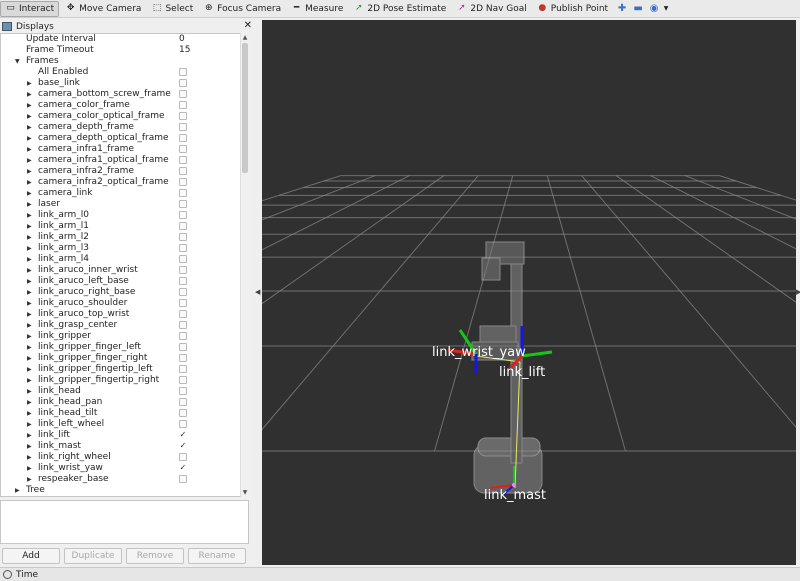 The height and width of the screenshot is (581, 800). Describe the element at coordinates (121, 347) in the screenshot. I see `frame-row: ▶ link_gripper_finger_left` at that location.